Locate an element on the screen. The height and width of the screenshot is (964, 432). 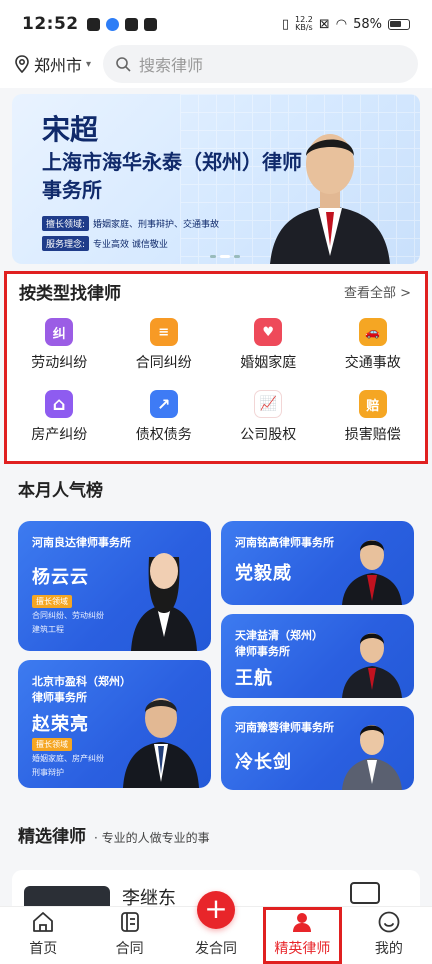
card-firm: 北京市盈科（郑州） 律师事务所 is located at coordinates (81, 689).